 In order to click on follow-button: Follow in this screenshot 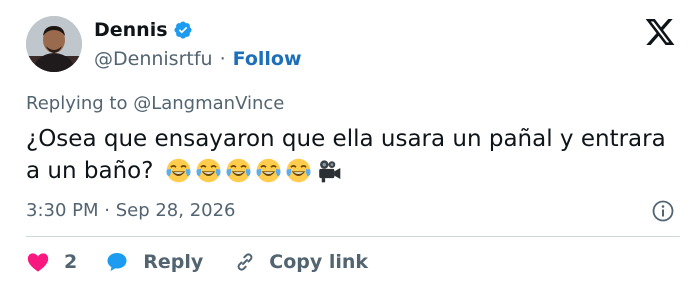, I will do `click(267, 59)`.